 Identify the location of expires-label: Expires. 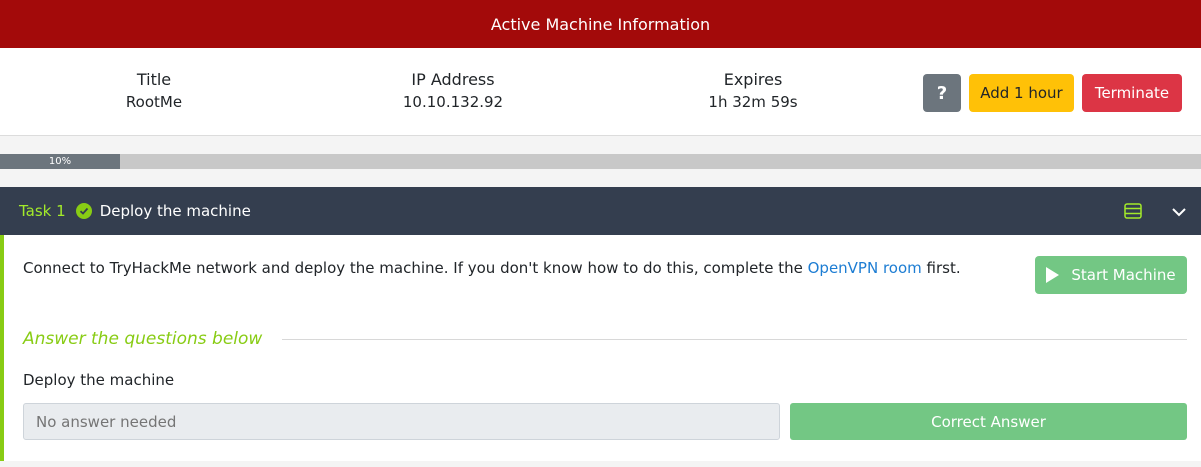
(753, 79).